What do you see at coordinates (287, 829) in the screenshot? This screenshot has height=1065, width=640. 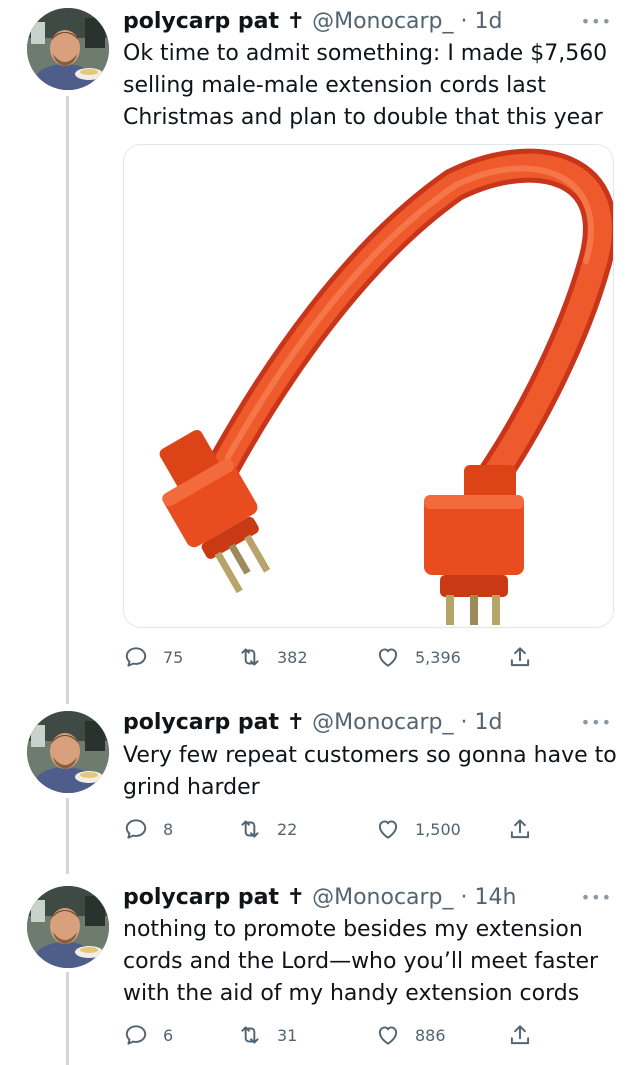 I see `retweet-count: 22` at bounding box center [287, 829].